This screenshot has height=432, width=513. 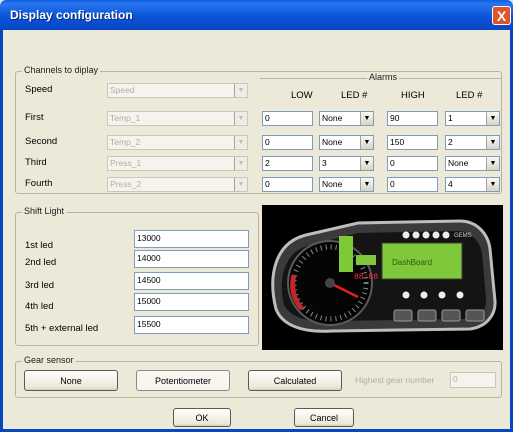 What do you see at coordinates (191, 239) in the screenshot?
I see `shift-led-input: 13000` at bounding box center [191, 239].